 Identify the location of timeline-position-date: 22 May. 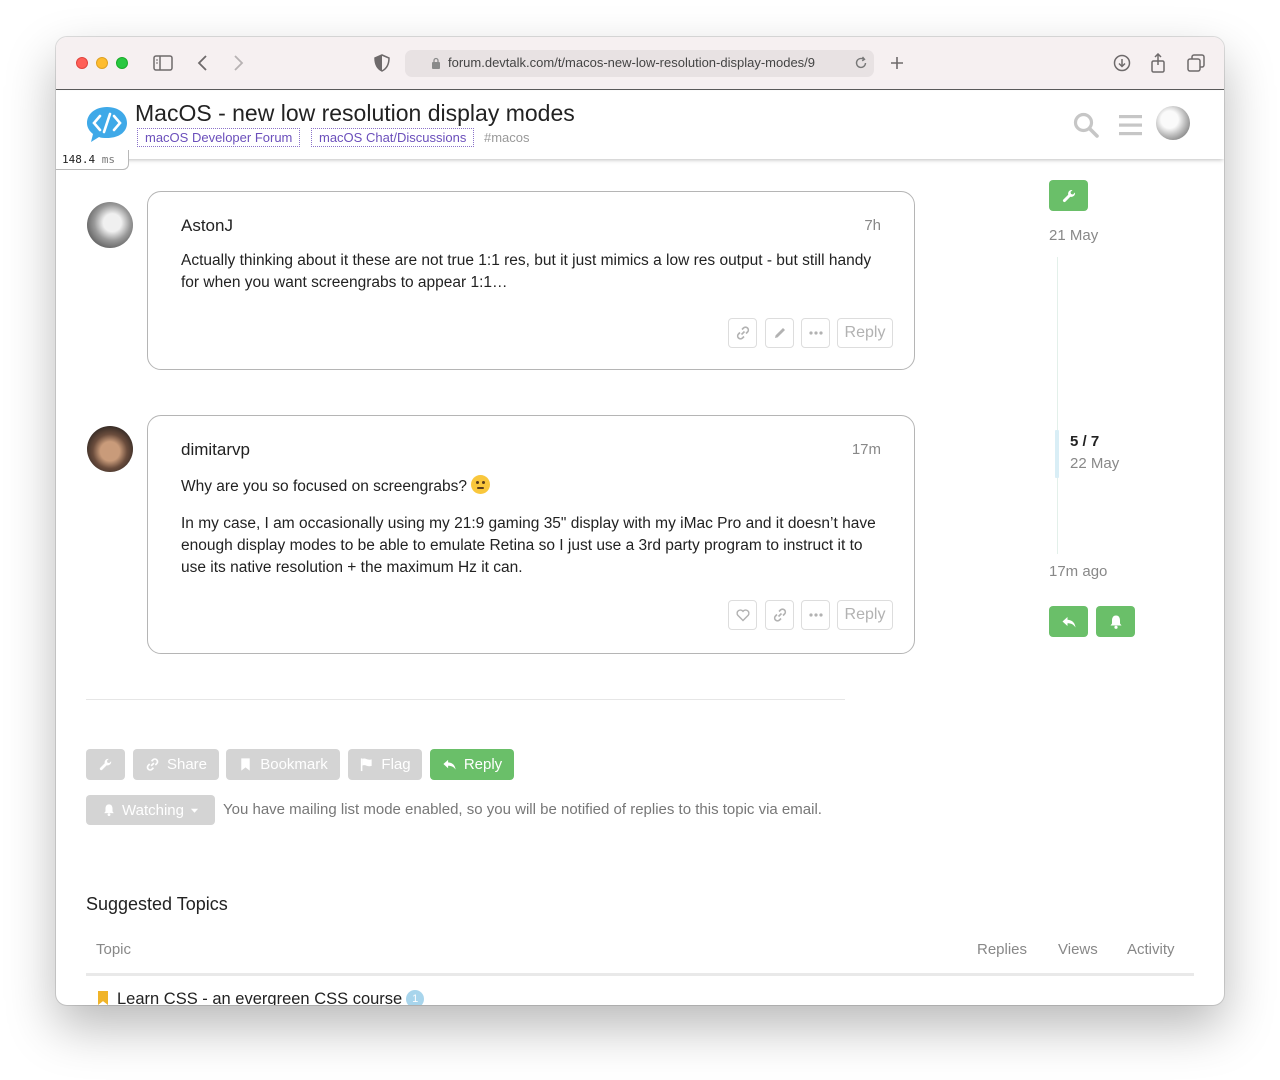
(1095, 463).